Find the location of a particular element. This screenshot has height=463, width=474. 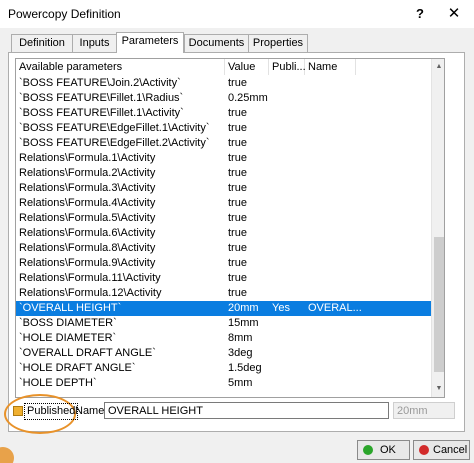

table-row: Relations\Formula.9\Activity true is located at coordinates (223, 263).